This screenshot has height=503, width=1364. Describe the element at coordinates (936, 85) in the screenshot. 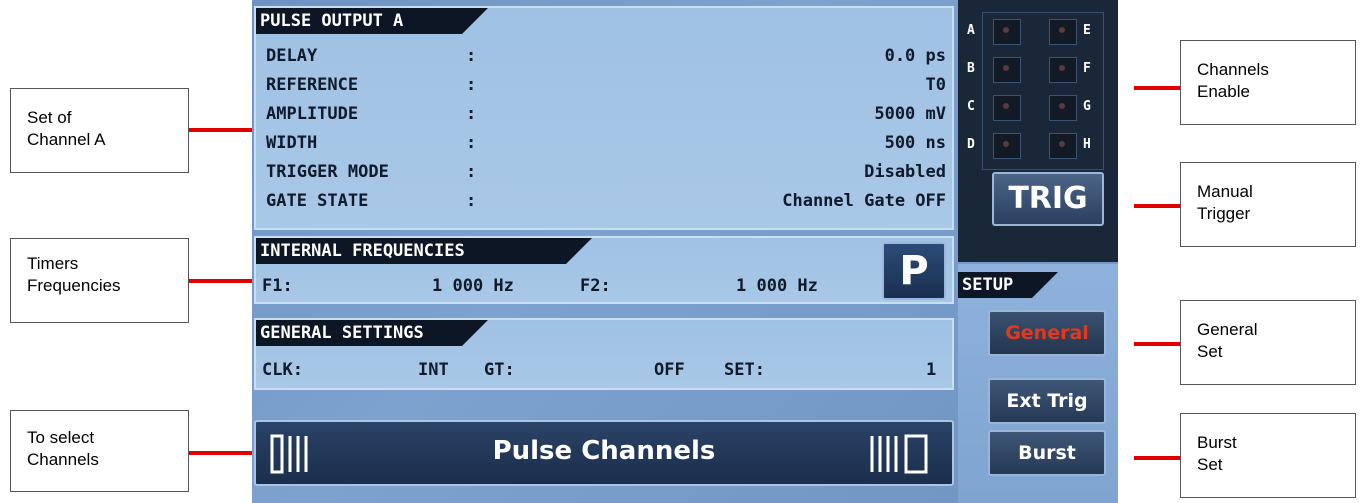

I see `pulse-row-value: T0` at that location.